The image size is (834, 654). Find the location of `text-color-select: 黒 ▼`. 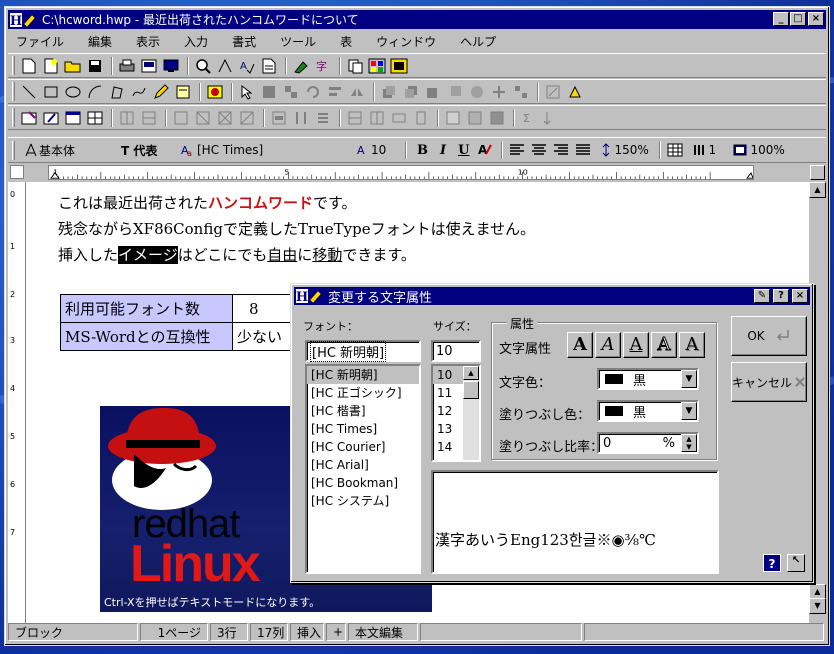

text-color-select: 黒 ▼ is located at coordinates (648, 379).